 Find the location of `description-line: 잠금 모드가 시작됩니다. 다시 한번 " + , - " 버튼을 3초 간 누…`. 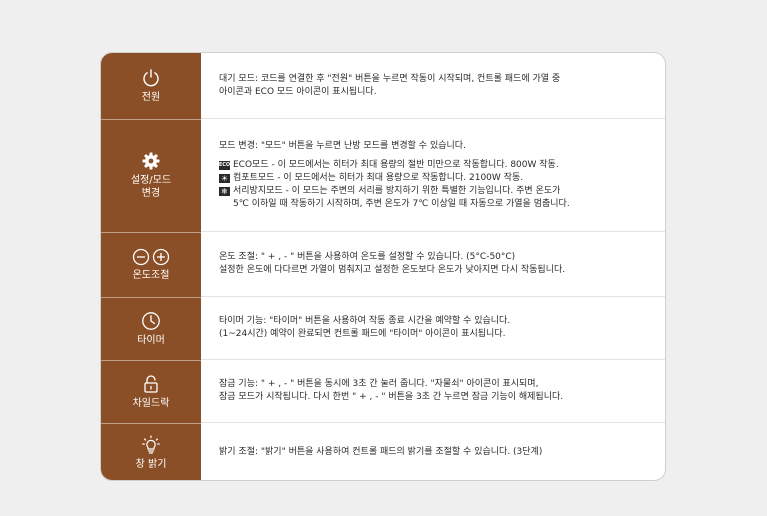

description-line: 잠금 모드가 시작됩니다. 다시 한번 " + , - " 버튼을 3초 간 누… is located at coordinates (391, 397).